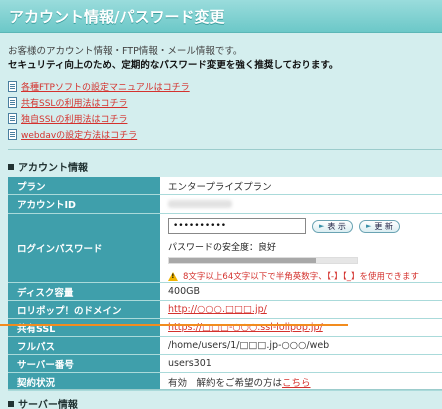 This screenshot has width=442, height=409. Describe the element at coordinates (242, 260) in the screenshot. I see `strength-meter-fill` at that location.